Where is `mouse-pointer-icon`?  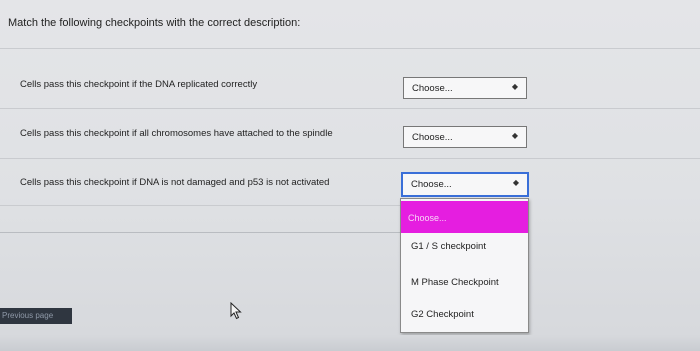 mouse-pointer-icon is located at coordinates (236, 313).